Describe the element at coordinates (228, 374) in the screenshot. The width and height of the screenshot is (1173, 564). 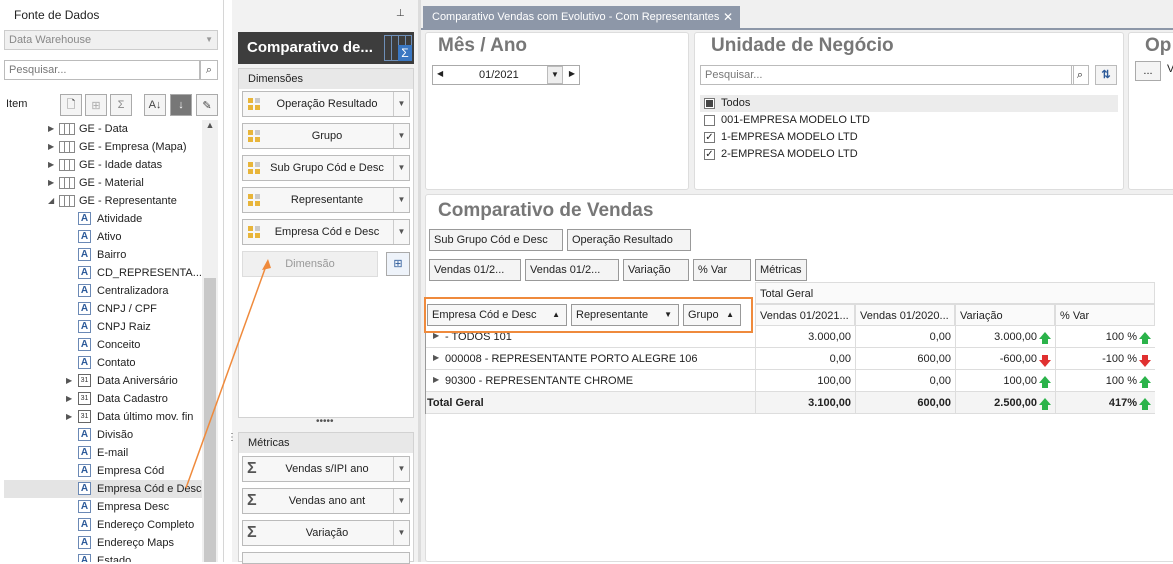
I see `drag-arrow` at that location.